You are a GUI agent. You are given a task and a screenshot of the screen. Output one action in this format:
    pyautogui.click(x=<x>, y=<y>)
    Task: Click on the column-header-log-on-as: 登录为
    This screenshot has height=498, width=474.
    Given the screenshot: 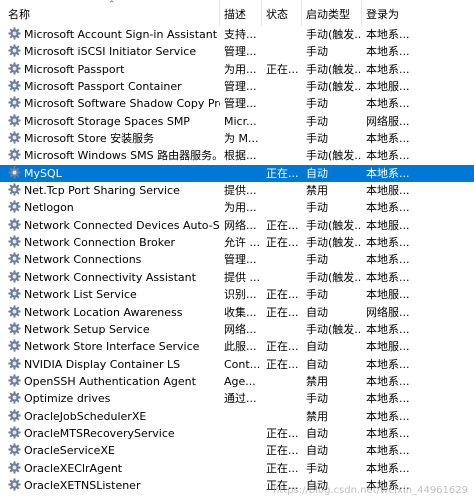 What is the action you would take?
    pyautogui.click(x=418, y=13)
    